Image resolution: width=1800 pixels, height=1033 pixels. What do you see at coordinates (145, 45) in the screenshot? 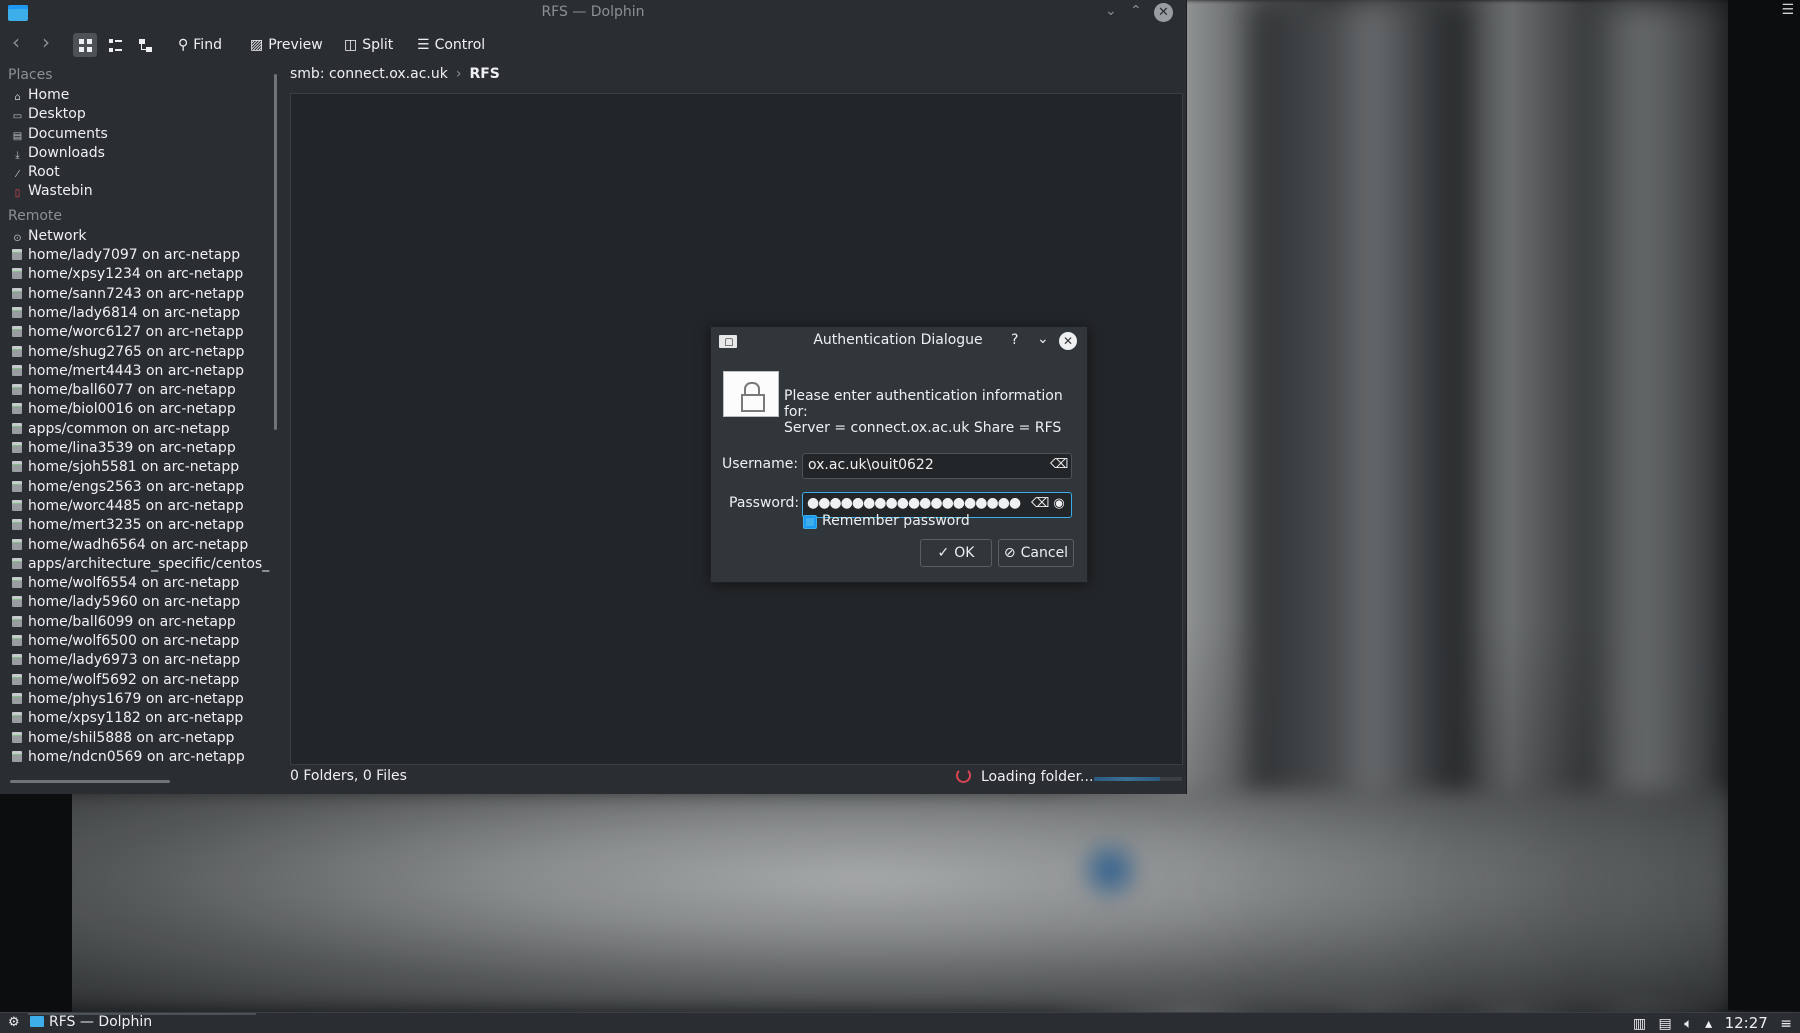
I see `details-view-button` at bounding box center [145, 45].